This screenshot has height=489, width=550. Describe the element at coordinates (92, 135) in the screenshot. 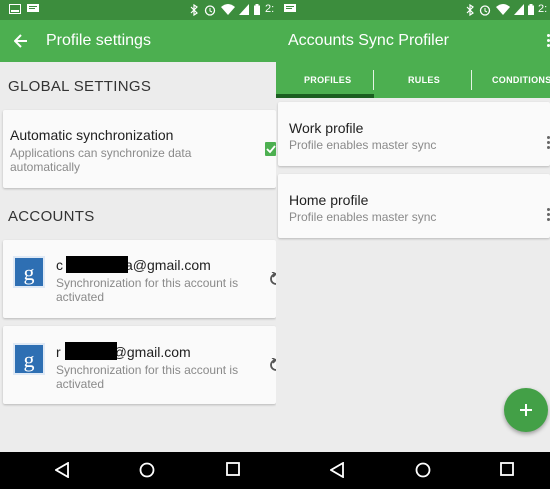

I see `auto-sync-title: Automatic synchronization` at that location.